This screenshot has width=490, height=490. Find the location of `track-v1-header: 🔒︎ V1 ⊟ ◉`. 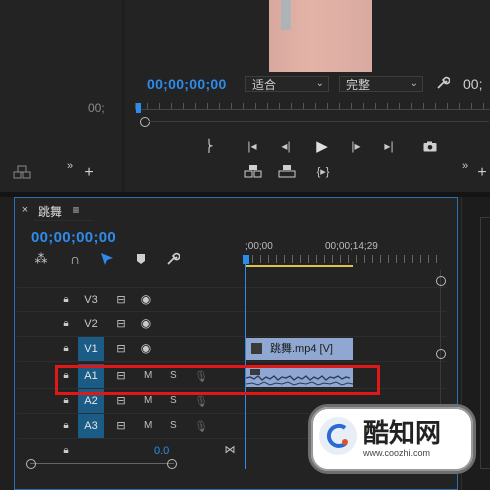

track-v1-header: 🔒︎ V1 ⊟ ◉ is located at coordinates (130, 349).